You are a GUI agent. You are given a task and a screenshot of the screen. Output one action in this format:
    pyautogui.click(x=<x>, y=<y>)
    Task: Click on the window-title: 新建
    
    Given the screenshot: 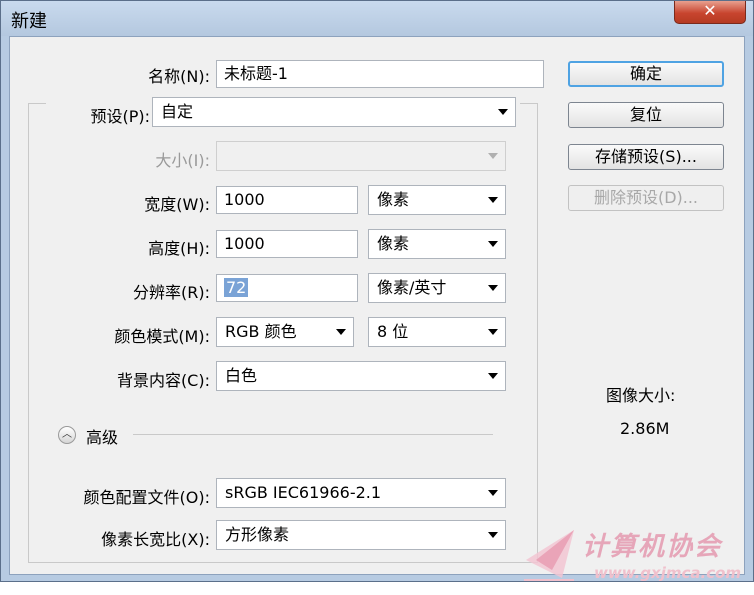 What is the action you would take?
    pyautogui.click(x=29, y=21)
    